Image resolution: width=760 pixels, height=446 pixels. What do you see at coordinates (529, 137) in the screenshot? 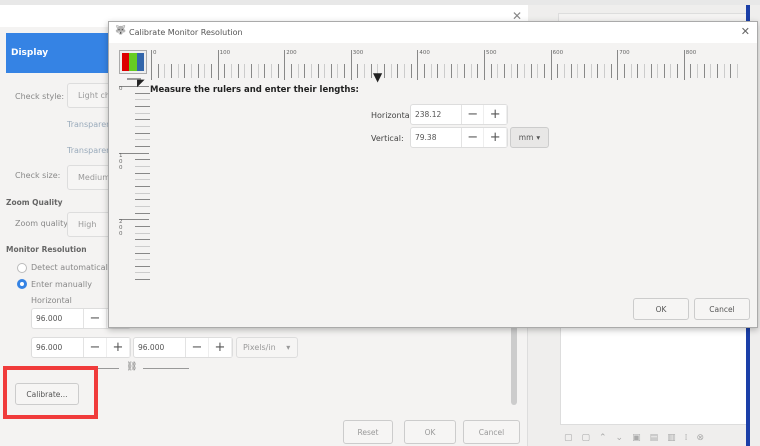
I see `unit-select: mm ▾` at bounding box center [529, 137].